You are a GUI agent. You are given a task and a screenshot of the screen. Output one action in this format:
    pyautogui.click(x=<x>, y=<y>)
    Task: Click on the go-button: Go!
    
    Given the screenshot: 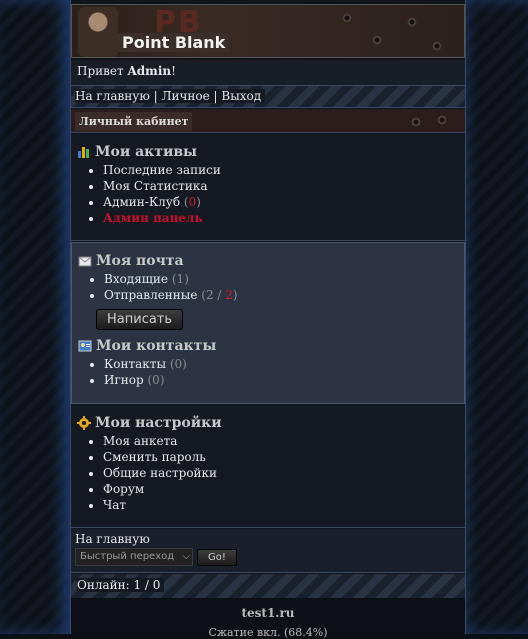 What is the action you would take?
    pyautogui.click(x=217, y=557)
    